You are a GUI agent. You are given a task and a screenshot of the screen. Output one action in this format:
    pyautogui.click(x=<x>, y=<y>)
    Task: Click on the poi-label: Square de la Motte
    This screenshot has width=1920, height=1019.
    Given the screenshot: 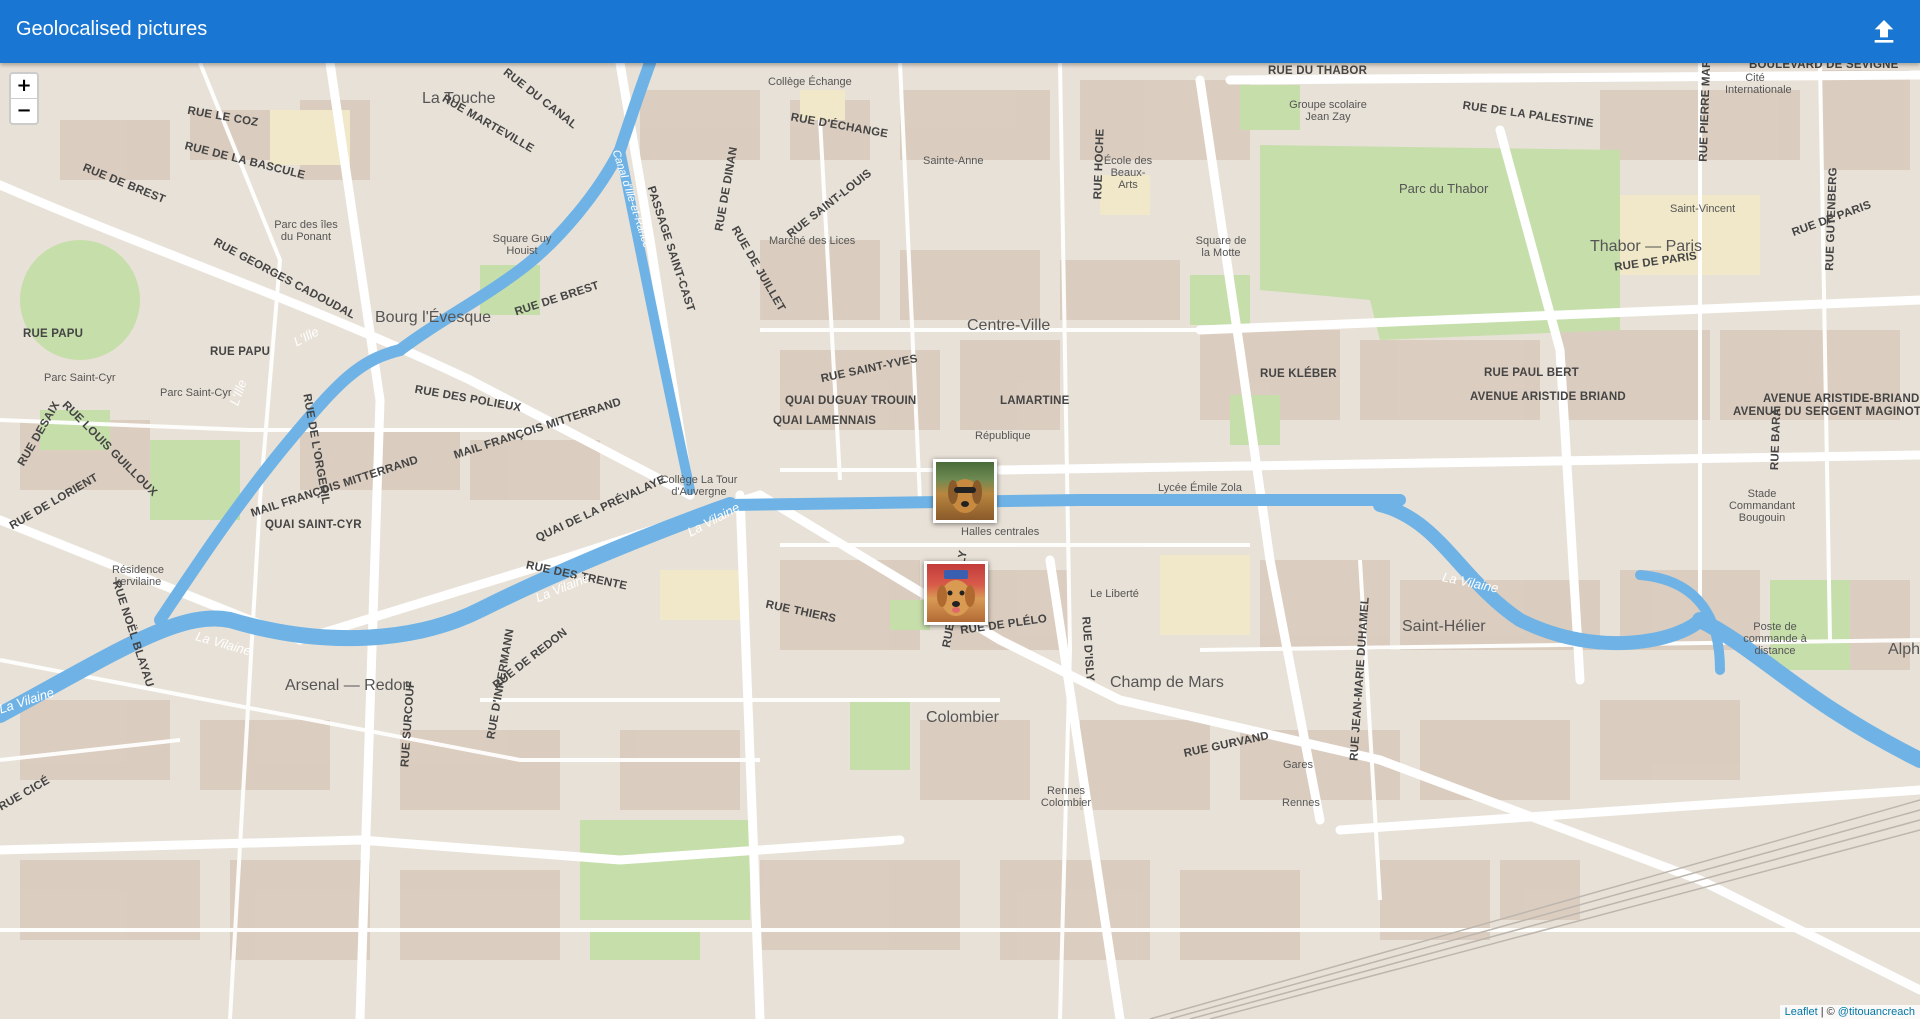 What is the action you would take?
    pyautogui.click(x=1221, y=247)
    